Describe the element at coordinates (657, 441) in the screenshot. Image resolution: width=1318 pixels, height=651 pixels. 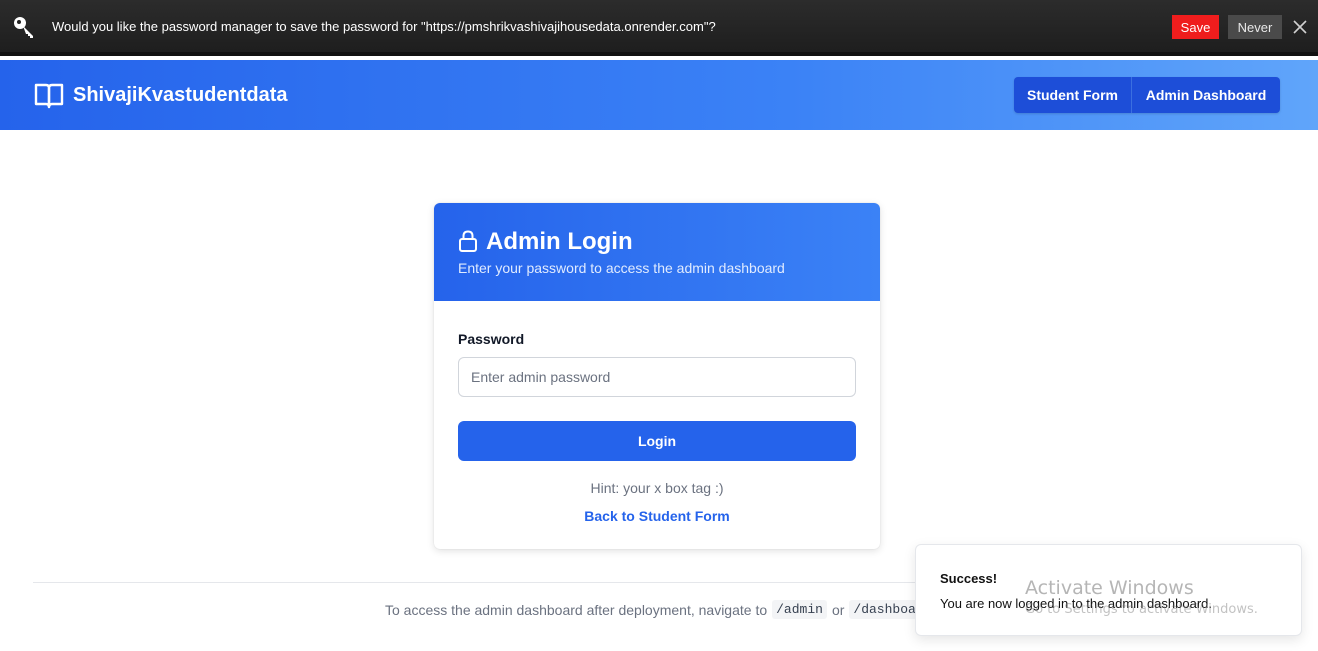
I see `login-button: Login` at that location.